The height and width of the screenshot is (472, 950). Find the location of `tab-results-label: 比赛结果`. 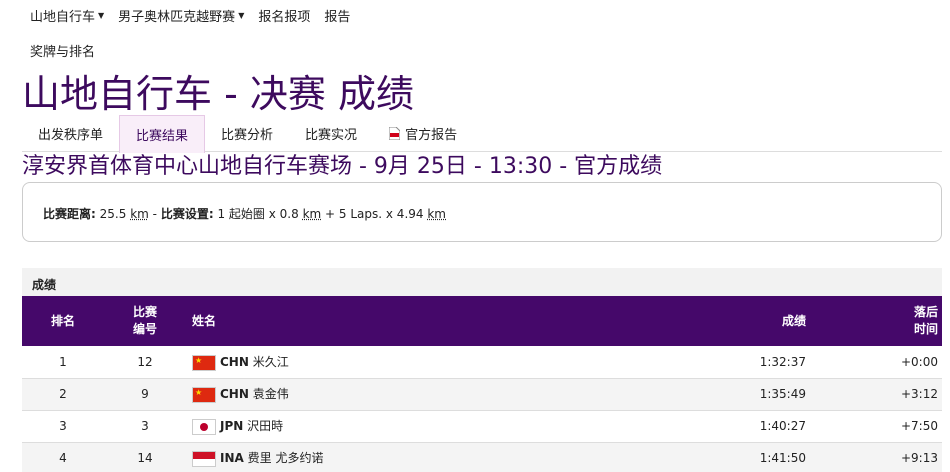

tab-results-label: 比赛结果 is located at coordinates (162, 136).